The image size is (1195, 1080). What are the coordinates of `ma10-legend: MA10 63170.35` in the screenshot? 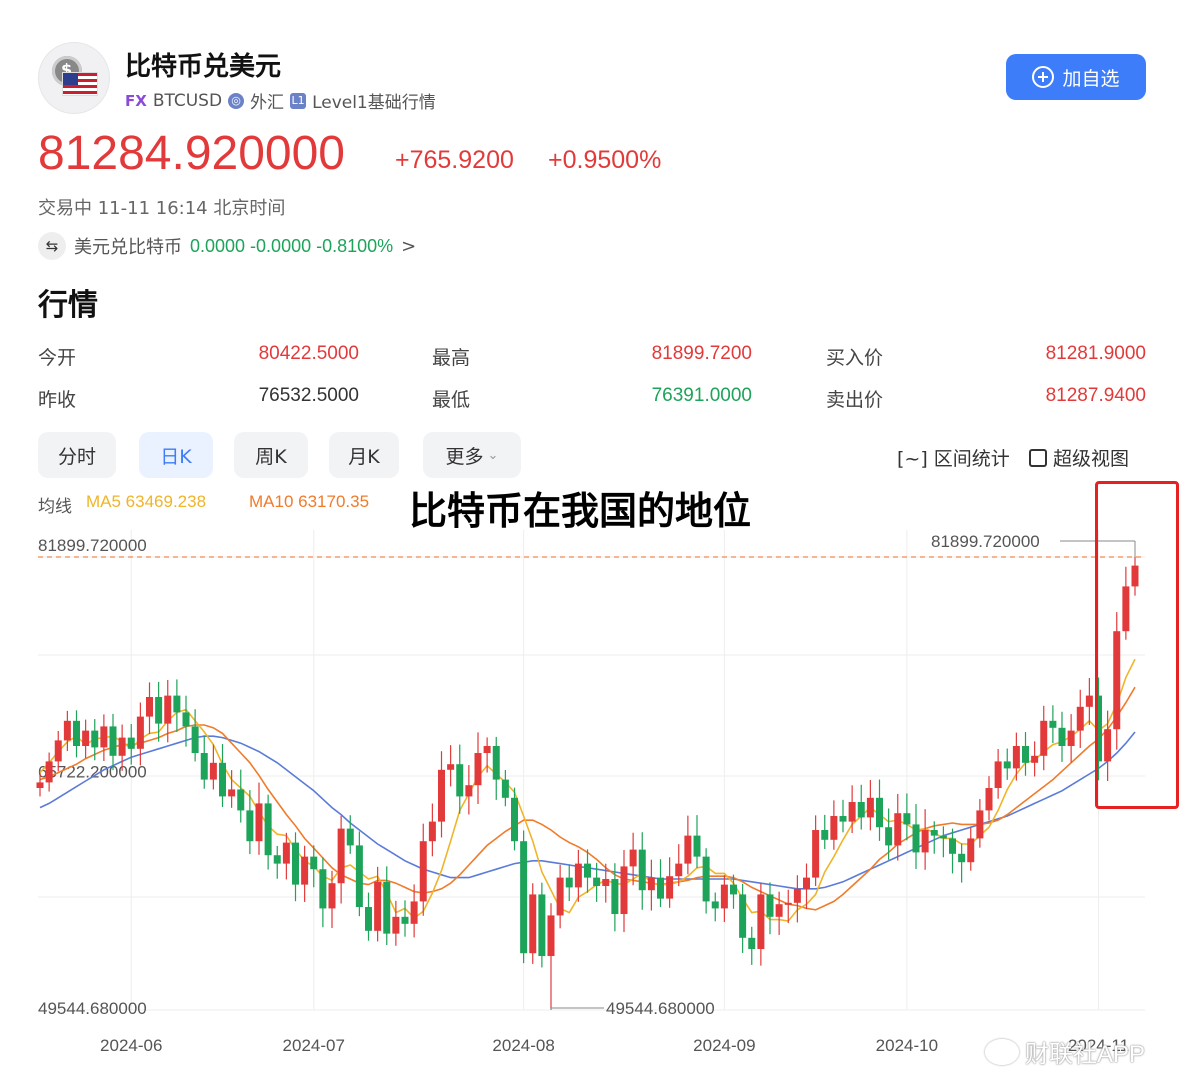 It's located at (309, 501).